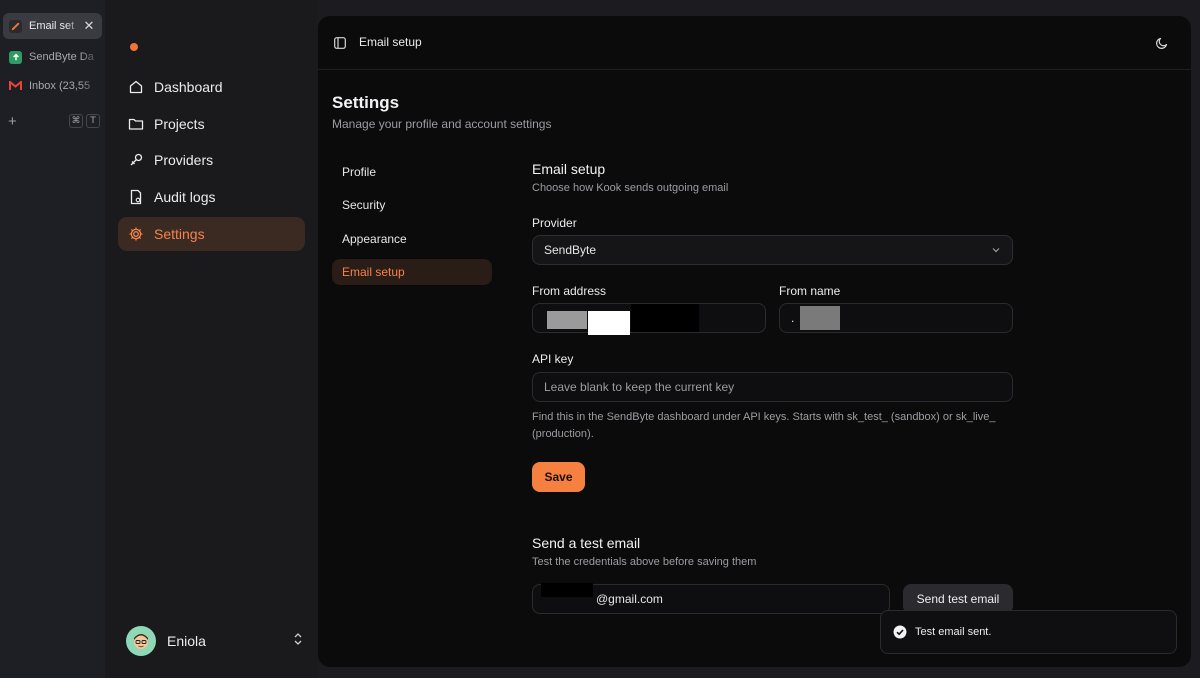 The image size is (1200, 678). I want to click on folder-icon, so click(136, 124).